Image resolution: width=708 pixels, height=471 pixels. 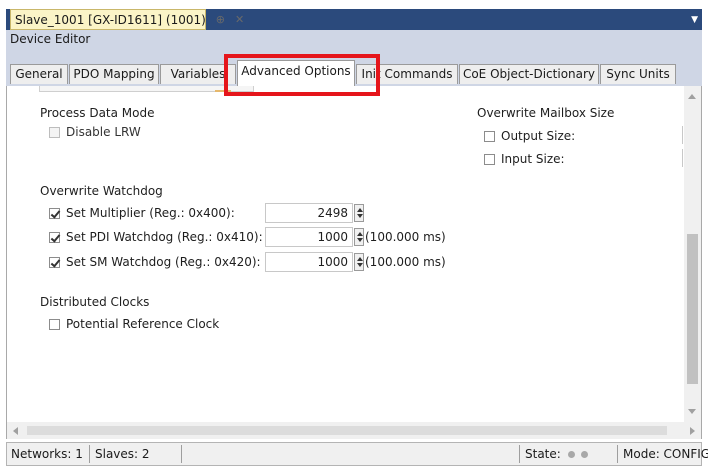 I want to click on input-size-label: Input Size:, so click(x=533, y=159).